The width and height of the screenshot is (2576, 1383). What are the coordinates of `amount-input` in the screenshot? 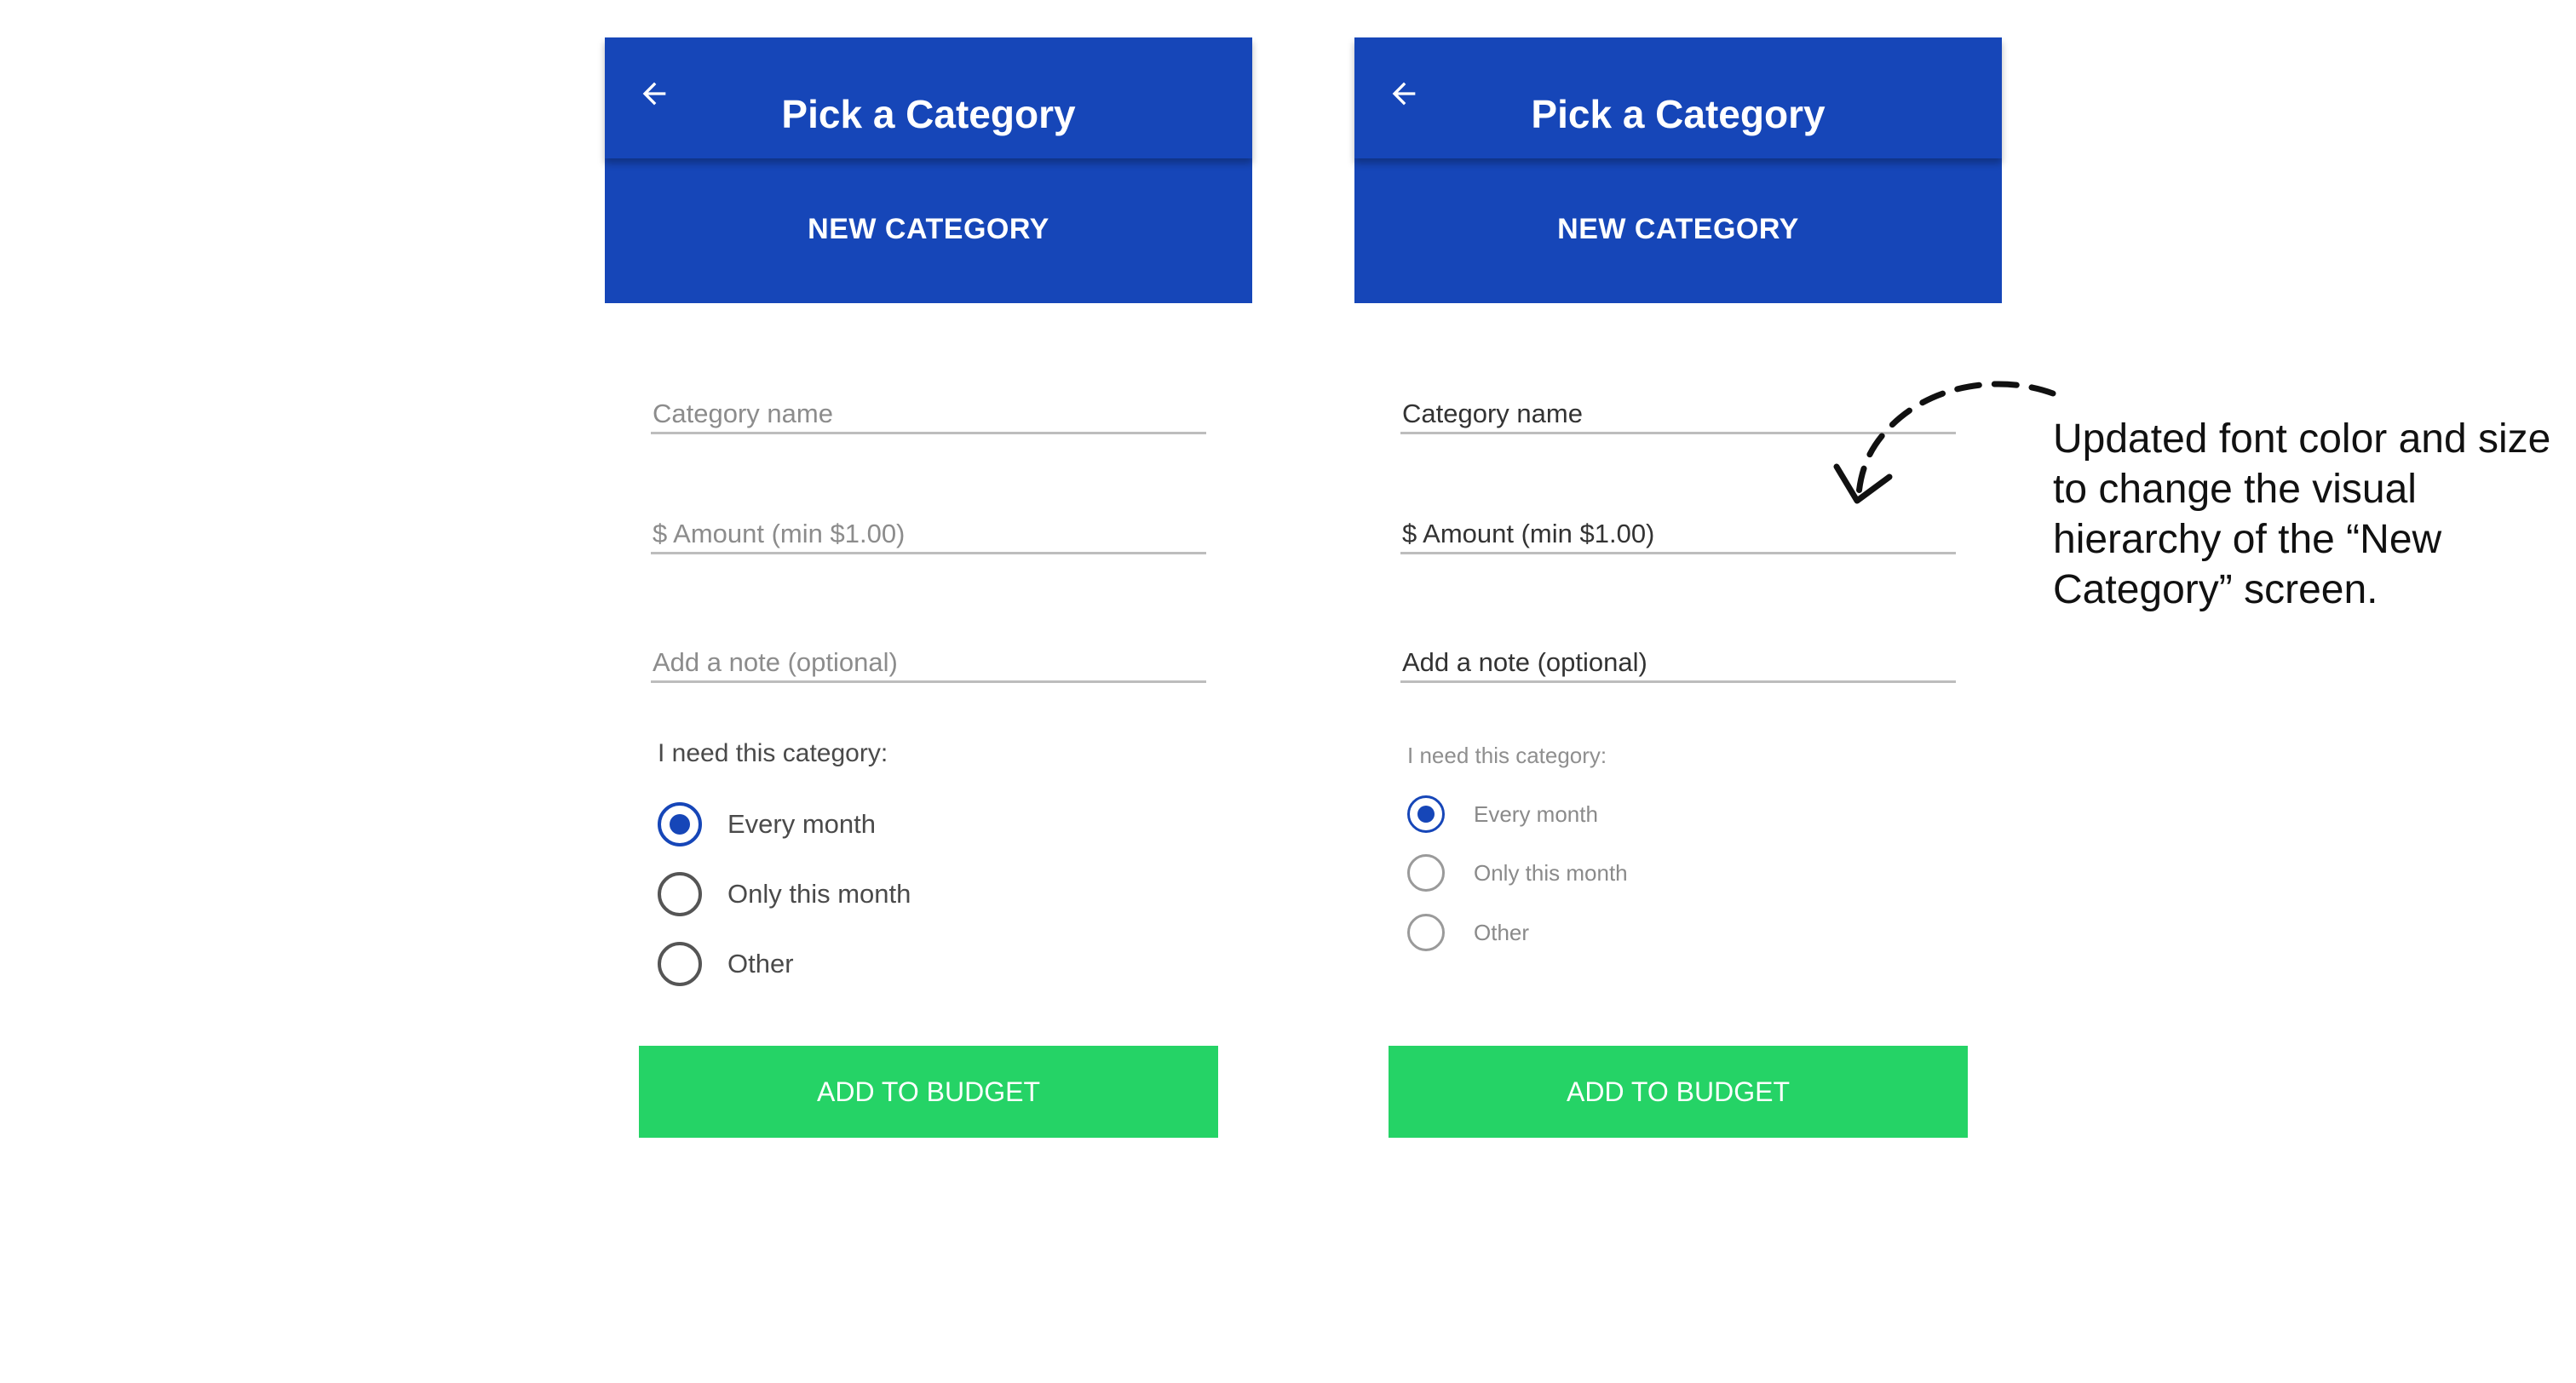 It's located at (928, 527).